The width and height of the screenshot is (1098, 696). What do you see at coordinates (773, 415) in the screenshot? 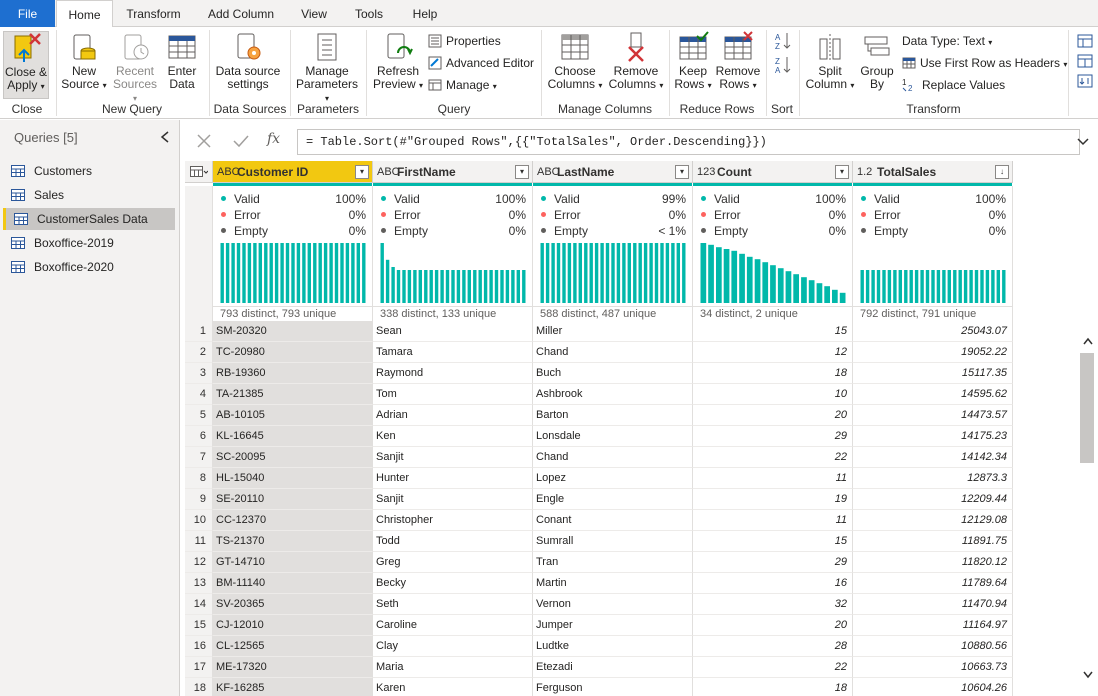
I see `cell-count: 20` at bounding box center [773, 415].